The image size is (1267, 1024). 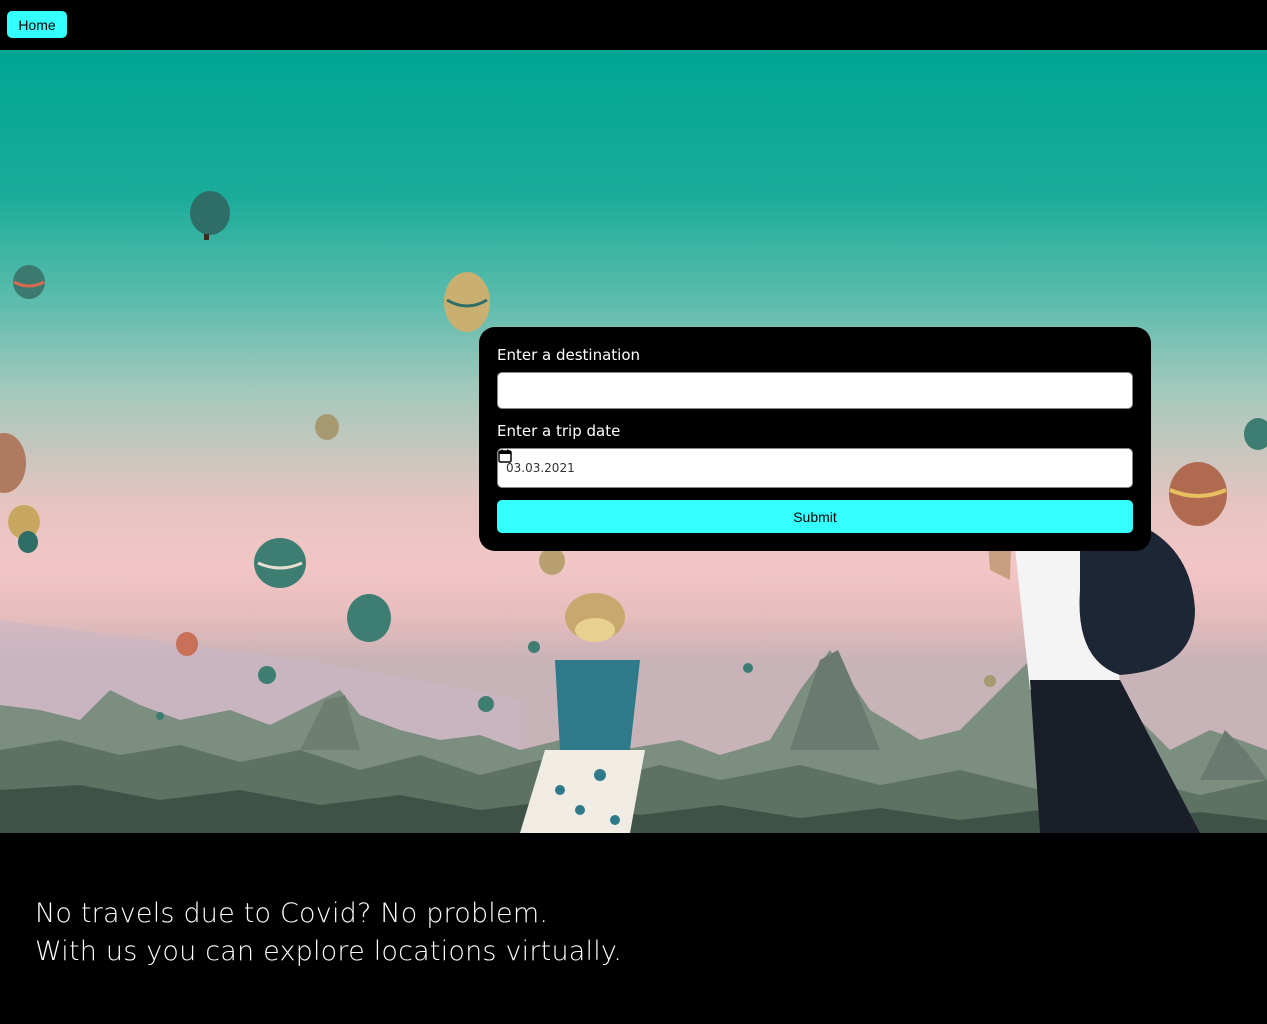 I want to click on trip-date-value: 03.03.2021, so click(x=540, y=468).